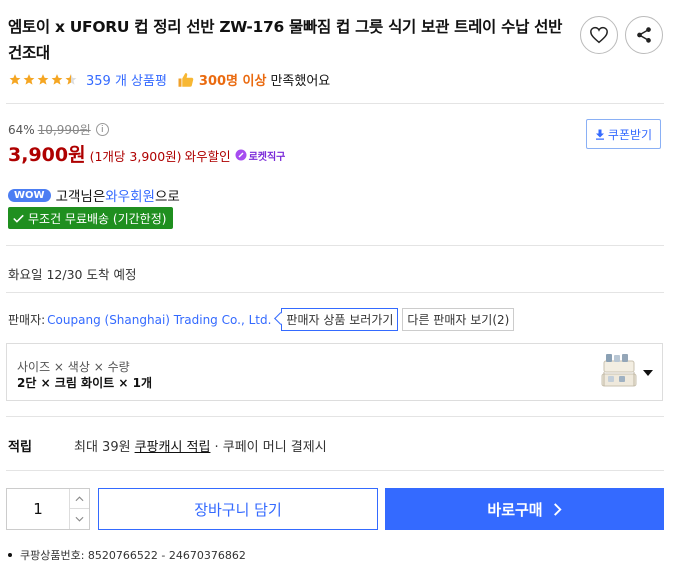 The image size is (680, 572). Describe the element at coordinates (334, 372) in the screenshot. I see `option-selector: 사이즈 × 색상 × 수량 2단 × 크림 화이트 × 1개` at that location.